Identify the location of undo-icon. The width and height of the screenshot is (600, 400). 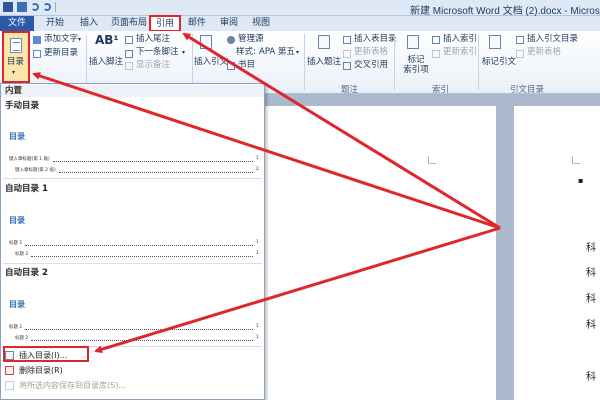
(35, 7).